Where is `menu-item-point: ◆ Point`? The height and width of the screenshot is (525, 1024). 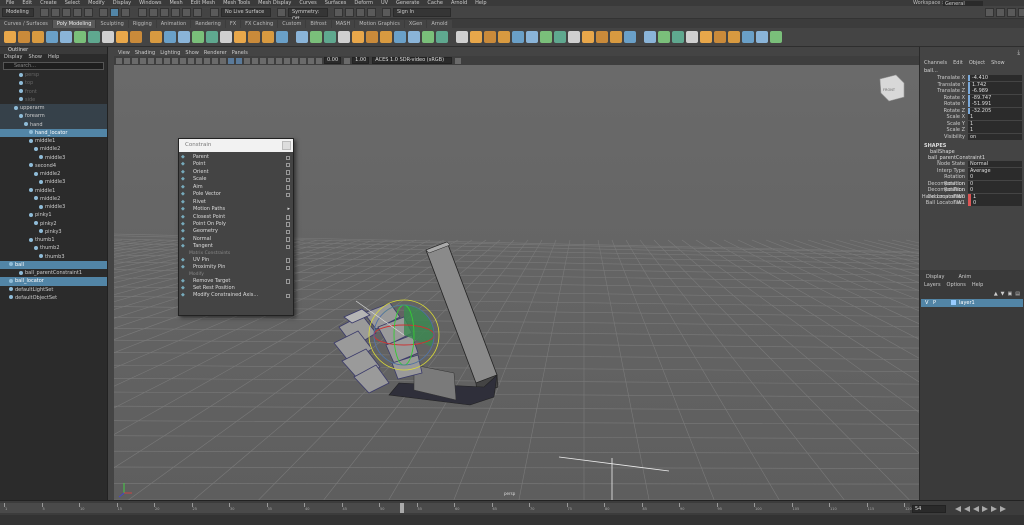
menu-item-point: ◆ Point is located at coordinates (236, 164).